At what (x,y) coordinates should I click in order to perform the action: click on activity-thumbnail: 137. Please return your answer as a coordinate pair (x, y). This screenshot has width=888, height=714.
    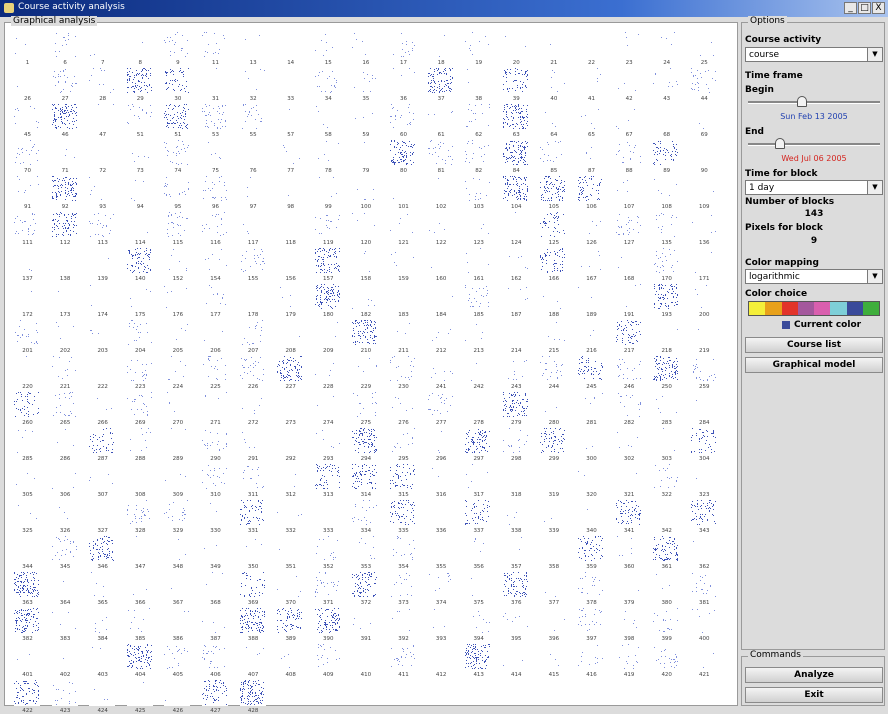
    Looking at the image, I should click on (27, 265).